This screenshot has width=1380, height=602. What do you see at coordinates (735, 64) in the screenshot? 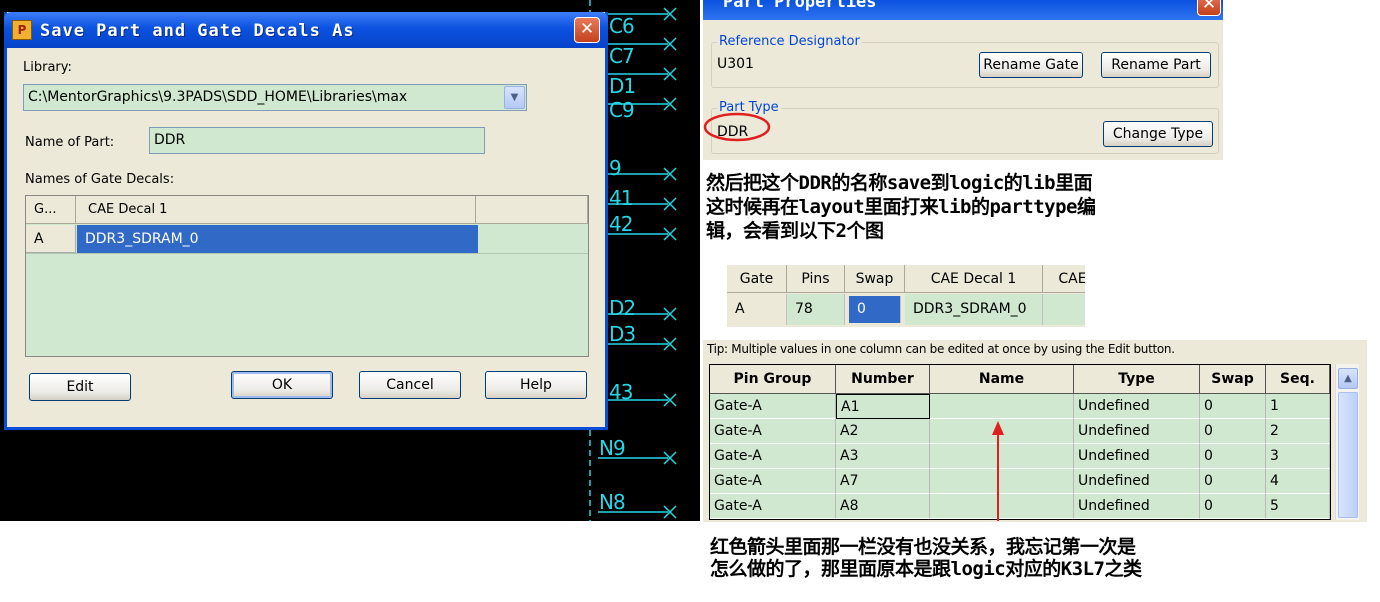
I see `ref-designator-value: U301` at bounding box center [735, 64].